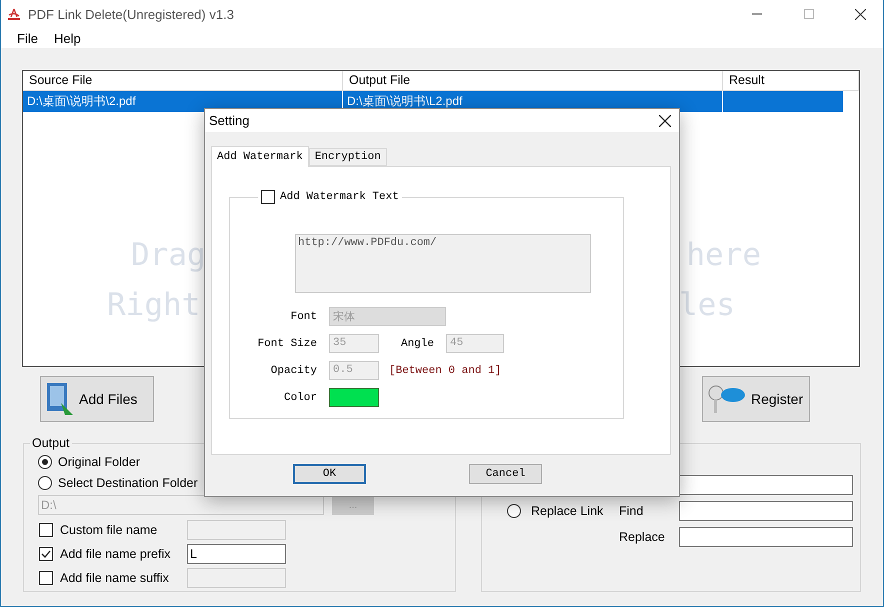  I want to click on tab: Add Watermark, so click(260, 156).